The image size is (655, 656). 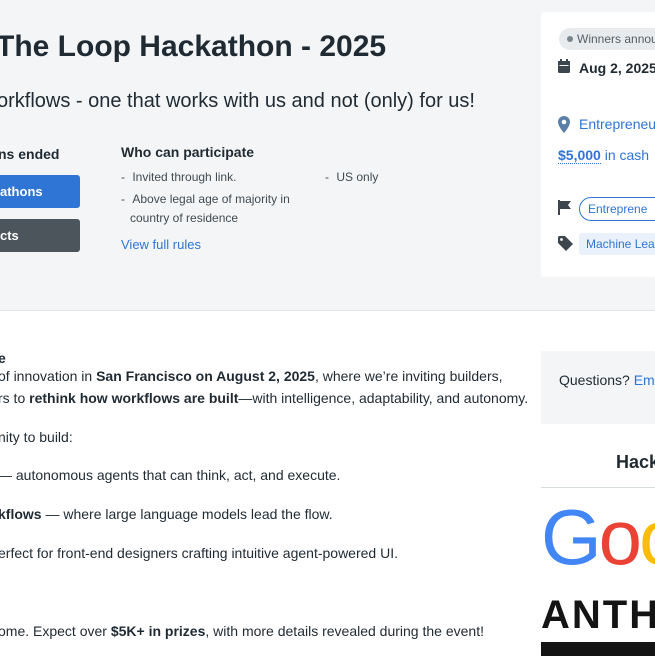 I want to click on email-link: Ema, so click(x=644, y=380).